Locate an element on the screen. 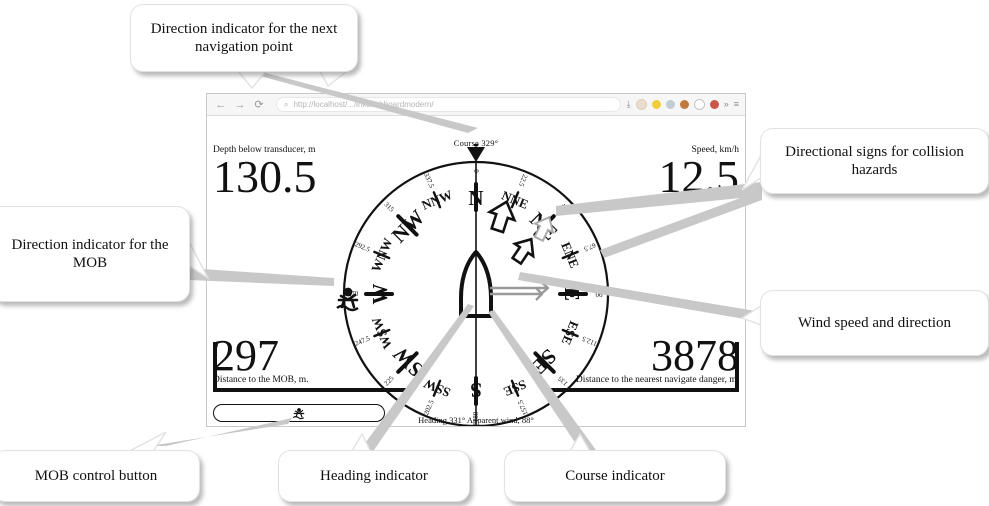 This screenshot has height=506, width=989. callout-hazards: Directional signs for collision hazards is located at coordinates (874, 161).